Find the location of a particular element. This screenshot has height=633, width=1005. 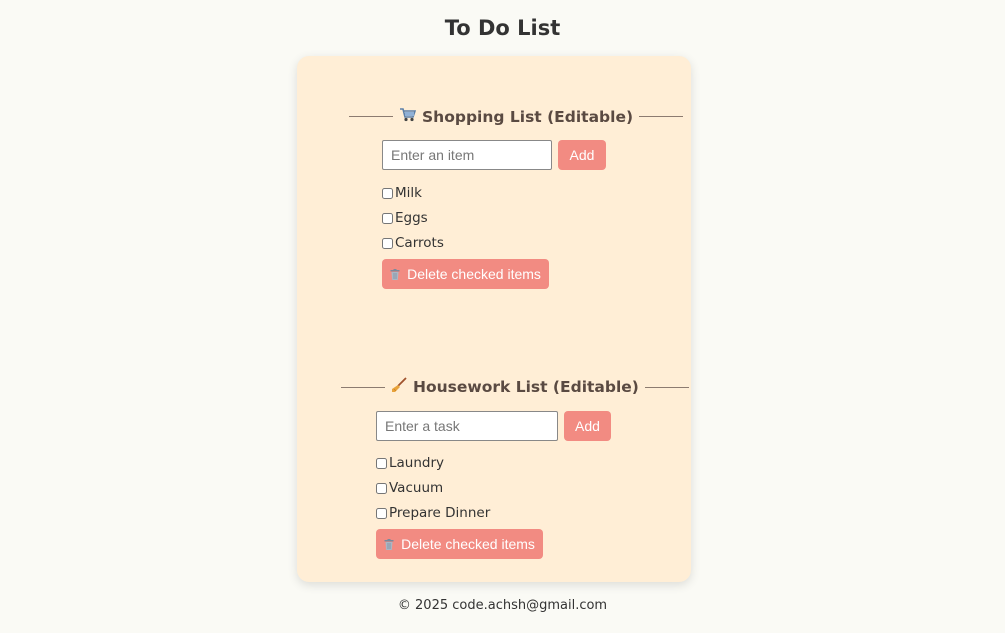

list-item-label: Carrots is located at coordinates (419, 243).